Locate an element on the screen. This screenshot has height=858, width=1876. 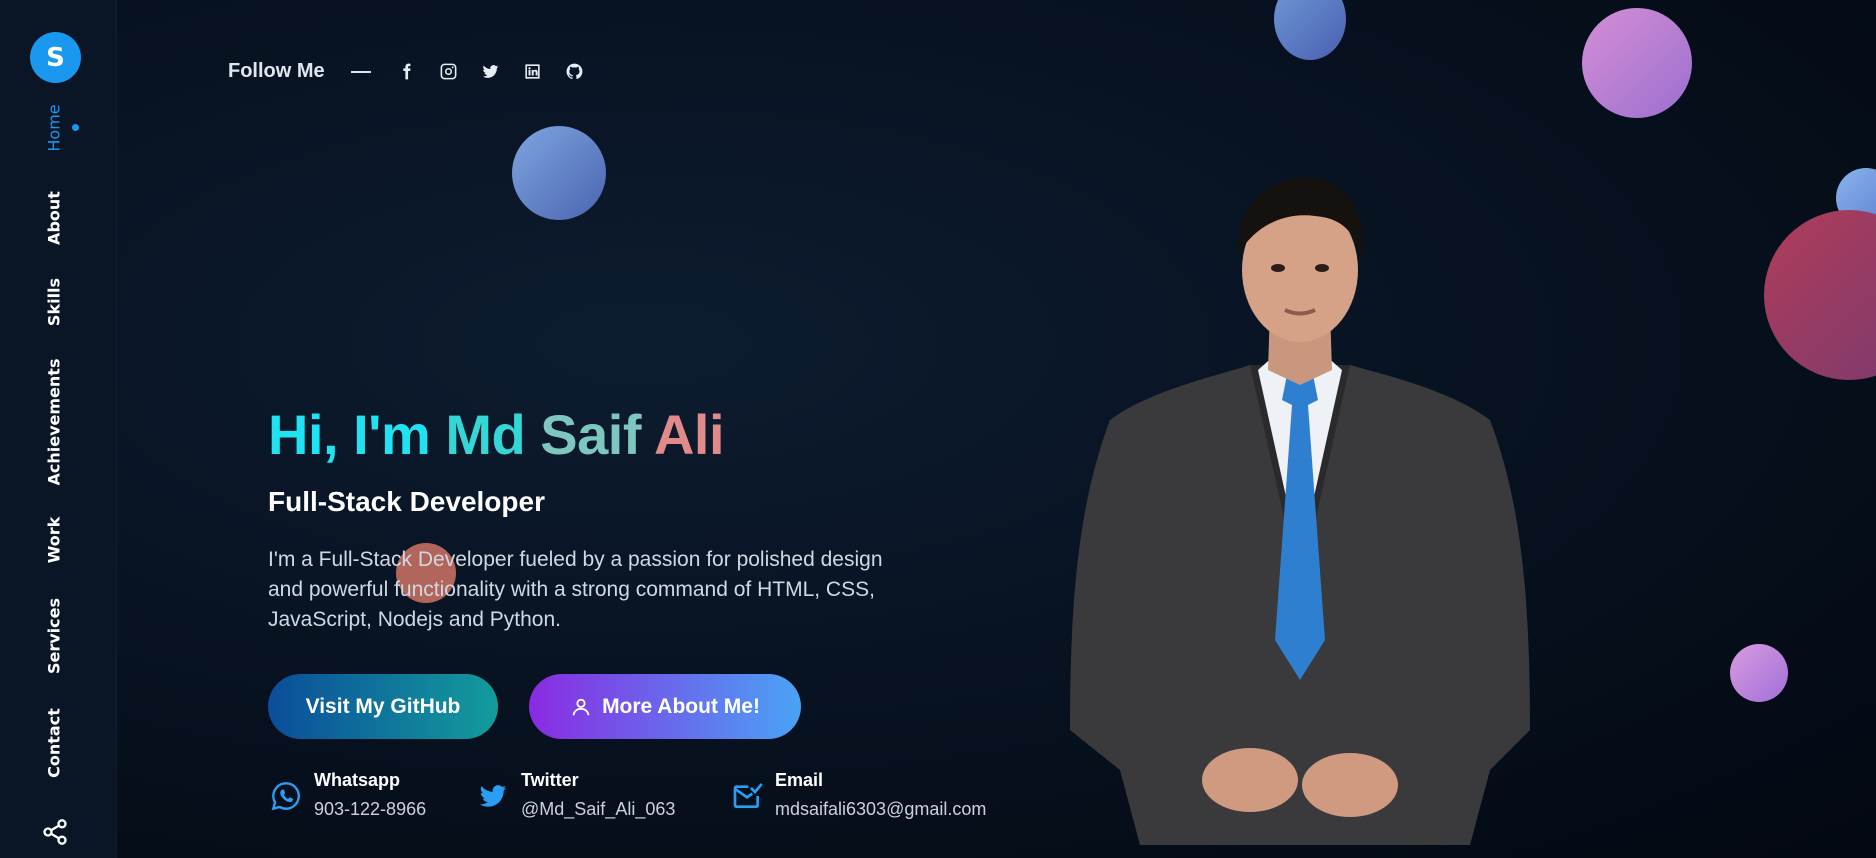
contact-title: Email is located at coordinates (799, 780).